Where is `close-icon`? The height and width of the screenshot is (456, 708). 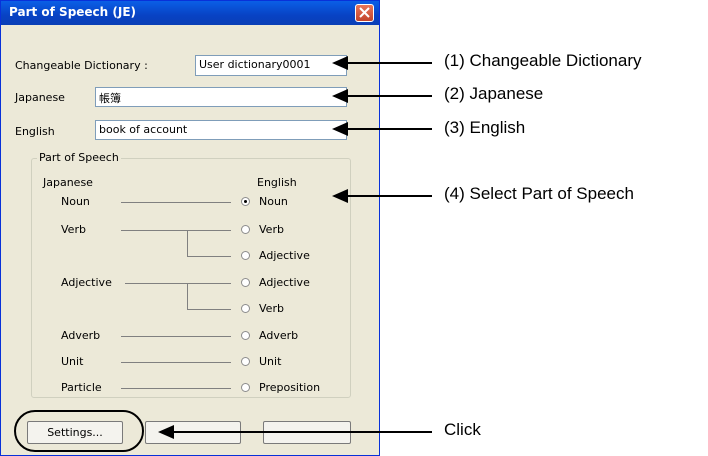
close-icon is located at coordinates (364, 12).